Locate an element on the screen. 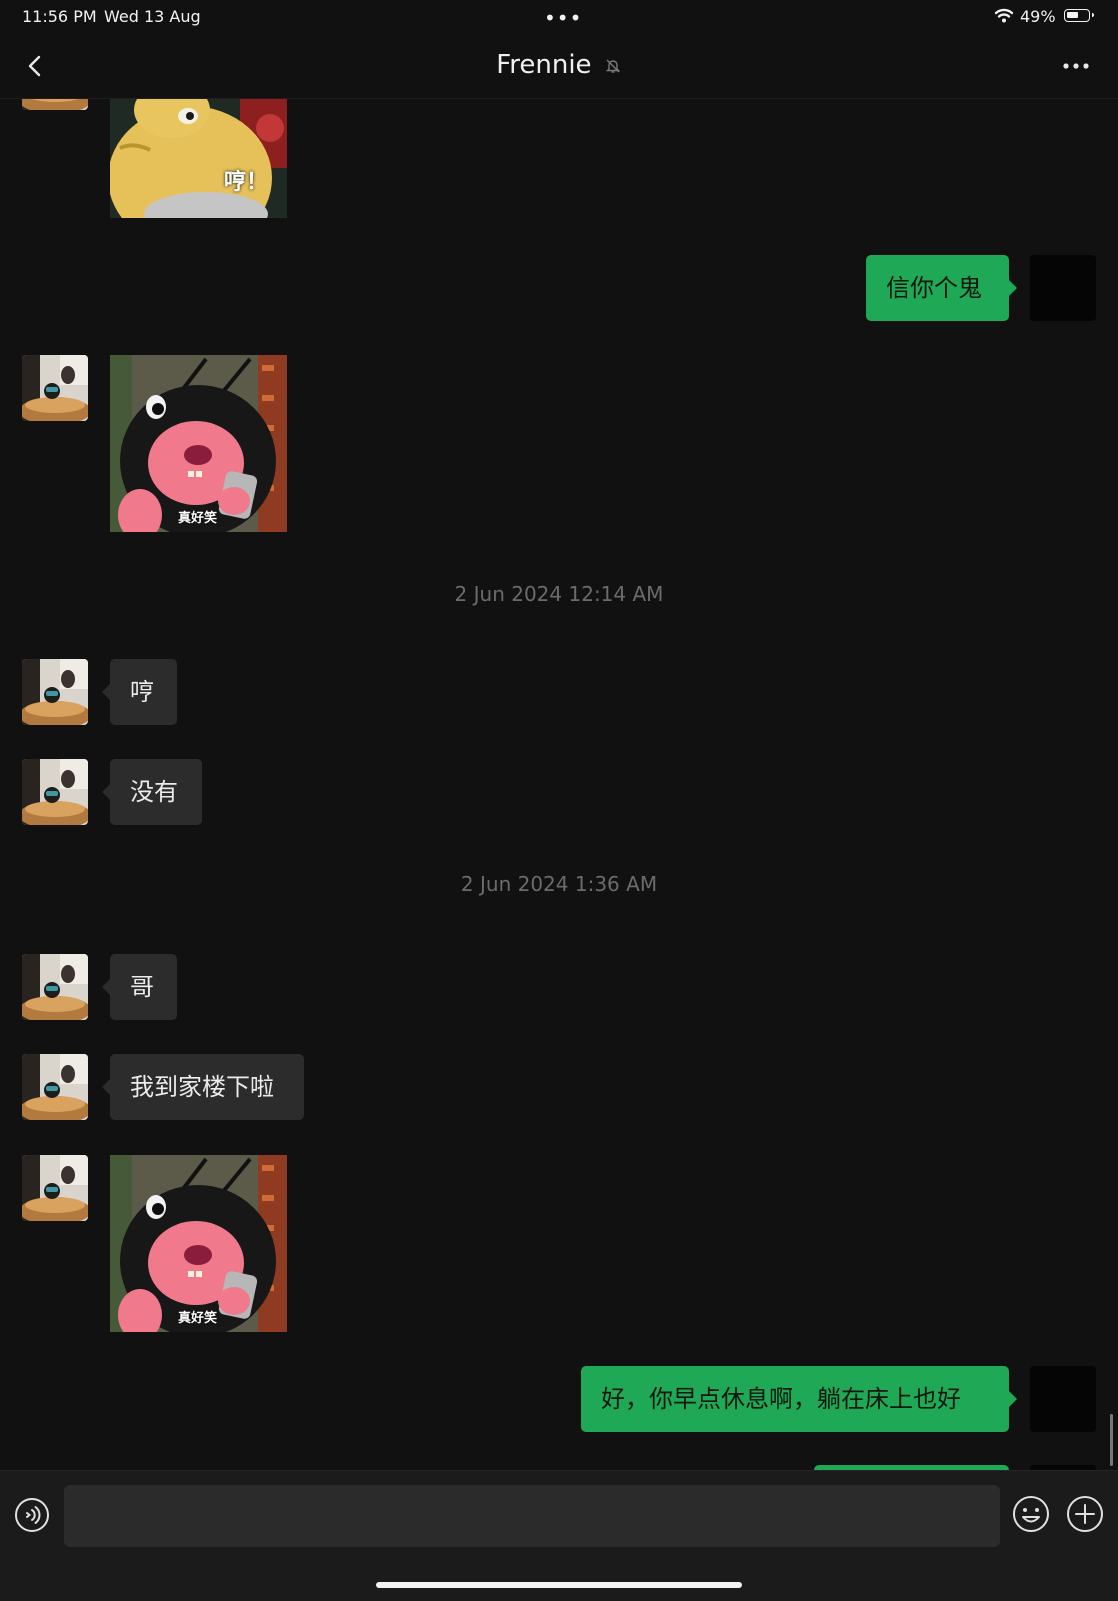  sticker-caption: 哼！ is located at coordinates (246, 182).